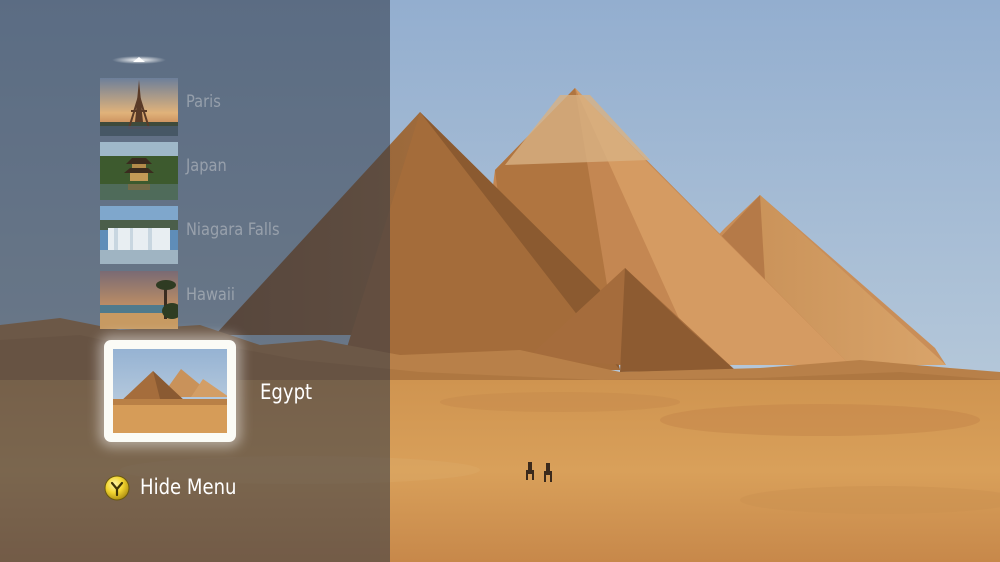  I want to click on menu-item-label: Japan, so click(206, 166).